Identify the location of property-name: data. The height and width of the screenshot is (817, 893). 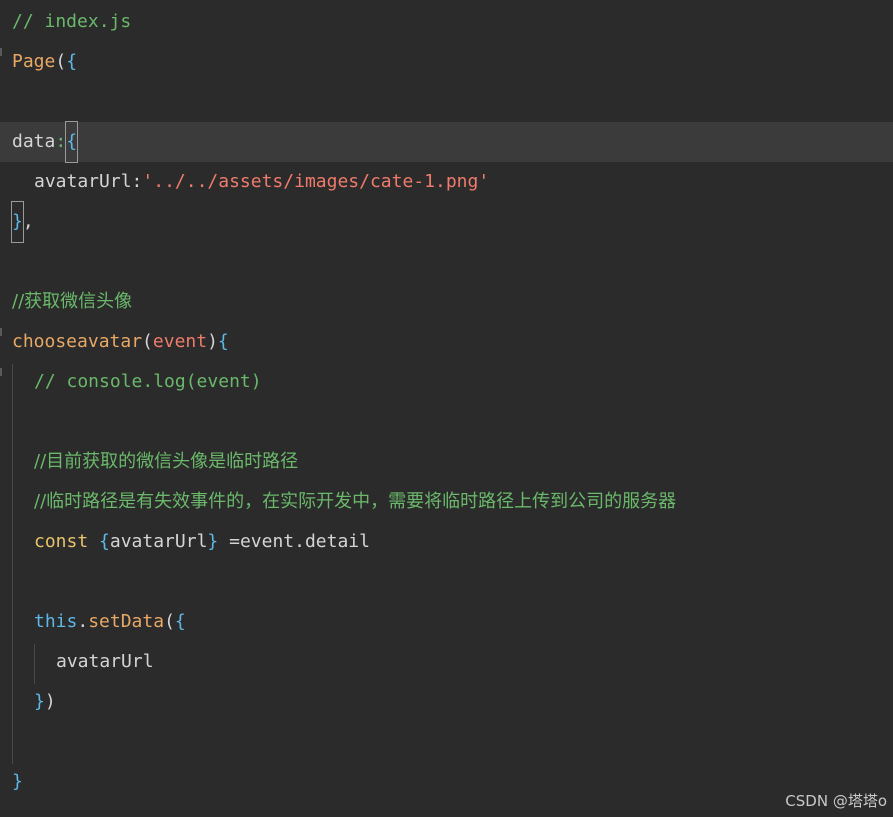
(34, 141).